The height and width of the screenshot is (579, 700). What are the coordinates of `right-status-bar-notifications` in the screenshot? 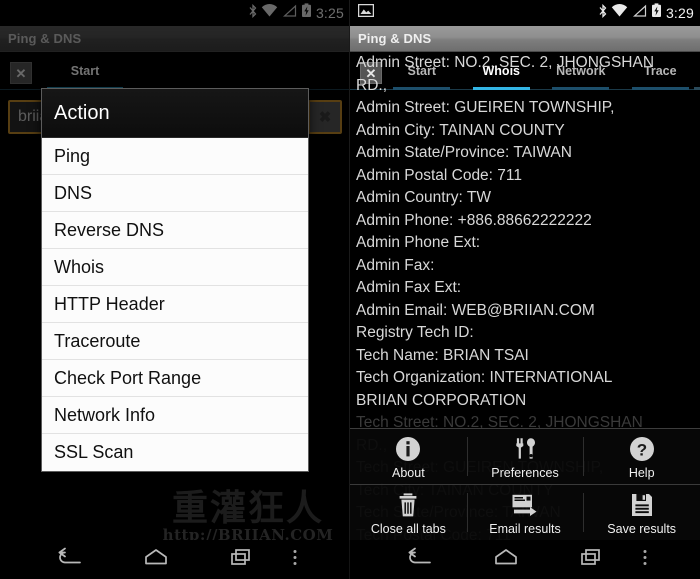 It's located at (478, 12).